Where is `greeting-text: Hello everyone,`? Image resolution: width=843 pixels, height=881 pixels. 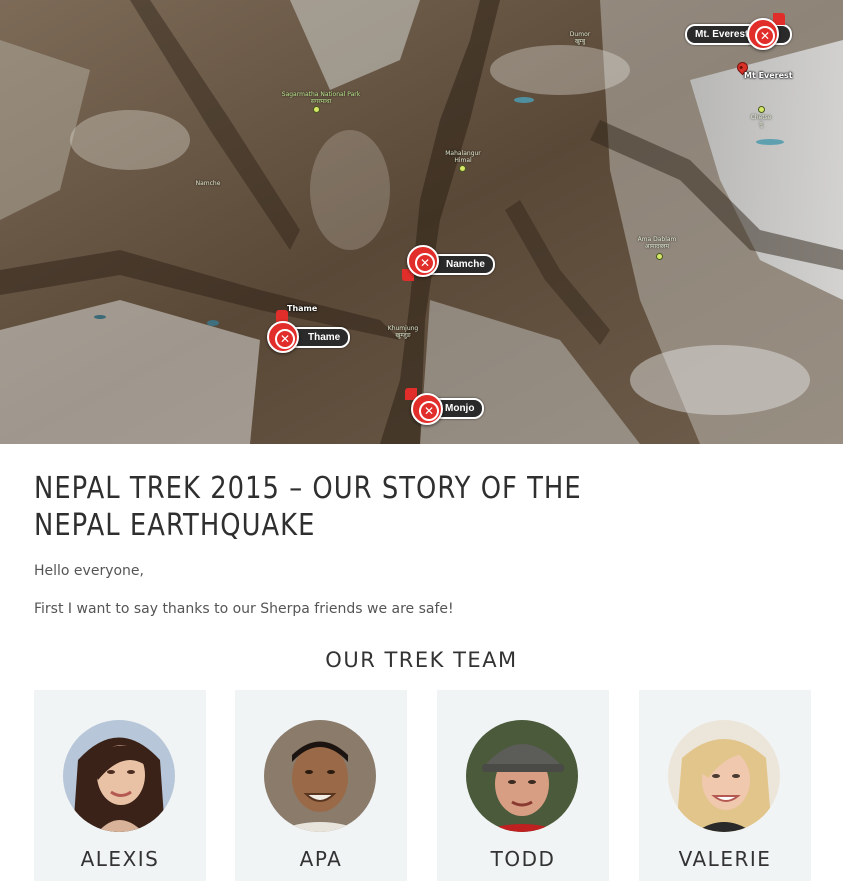 greeting-text: Hello everyone, is located at coordinates (89, 571).